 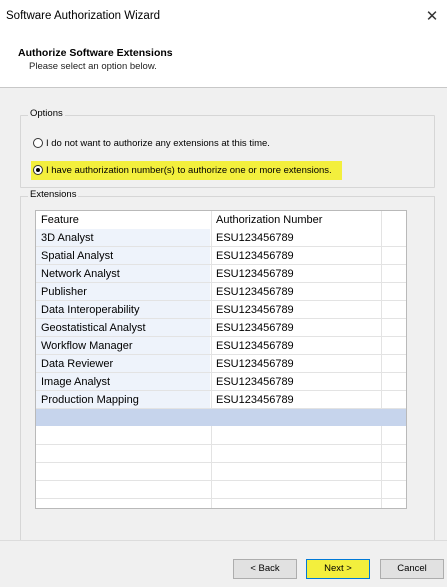 What do you see at coordinates (123, 309) in the screenshot?
I see `feature-cell: Data Interoperability` at bounding box center [123, 309].